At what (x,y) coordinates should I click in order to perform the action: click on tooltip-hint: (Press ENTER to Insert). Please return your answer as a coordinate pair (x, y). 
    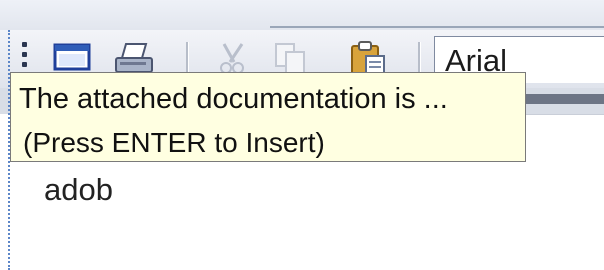
    Looking at the image, I should click on (174, 142).